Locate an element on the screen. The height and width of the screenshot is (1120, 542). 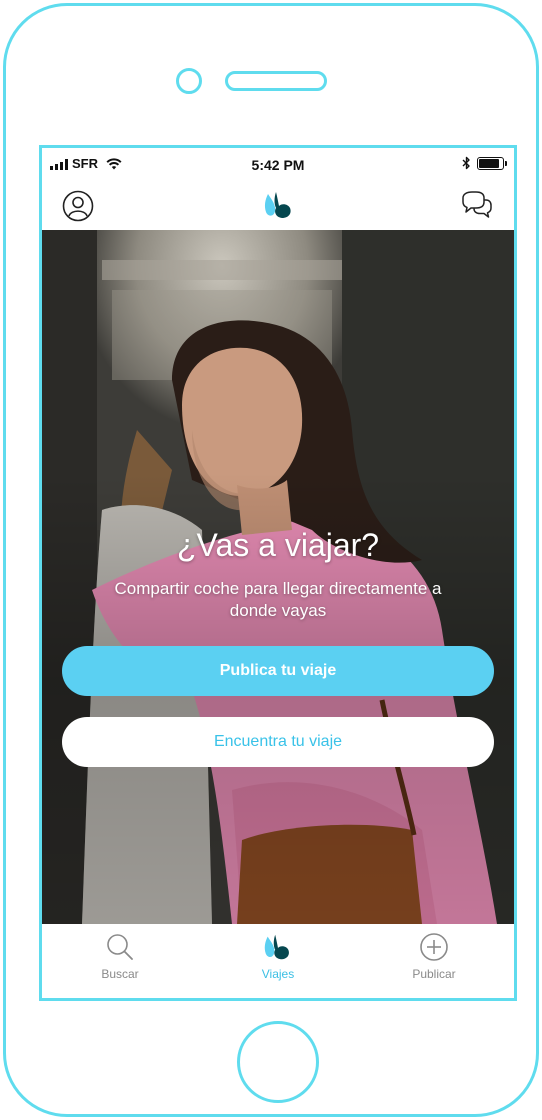
status-bar: SFR 5:42 PM is located at coordinates (278, 165).